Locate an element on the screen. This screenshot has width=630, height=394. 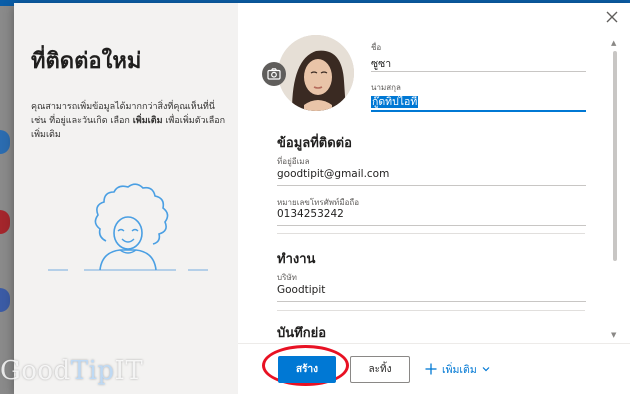
more-options-label: เพิ่มเติม is located at coordinates (459, 369).